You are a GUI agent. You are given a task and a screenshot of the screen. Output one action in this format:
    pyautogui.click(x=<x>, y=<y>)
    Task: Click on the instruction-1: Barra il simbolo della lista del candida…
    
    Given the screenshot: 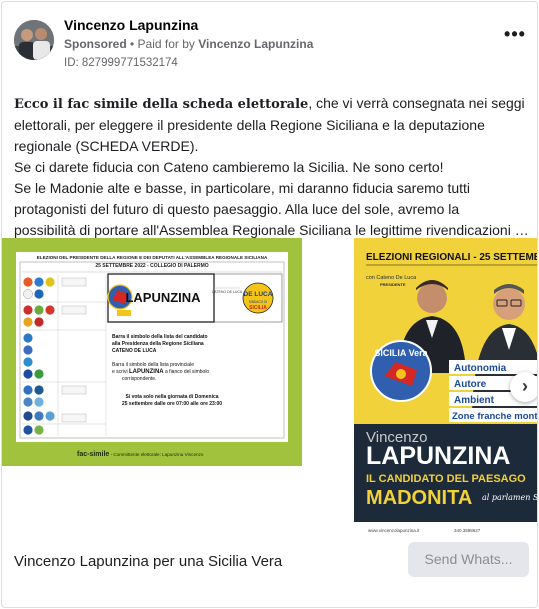 What is the action you would take?
    pyautogui.click(x=160, y=337)
    